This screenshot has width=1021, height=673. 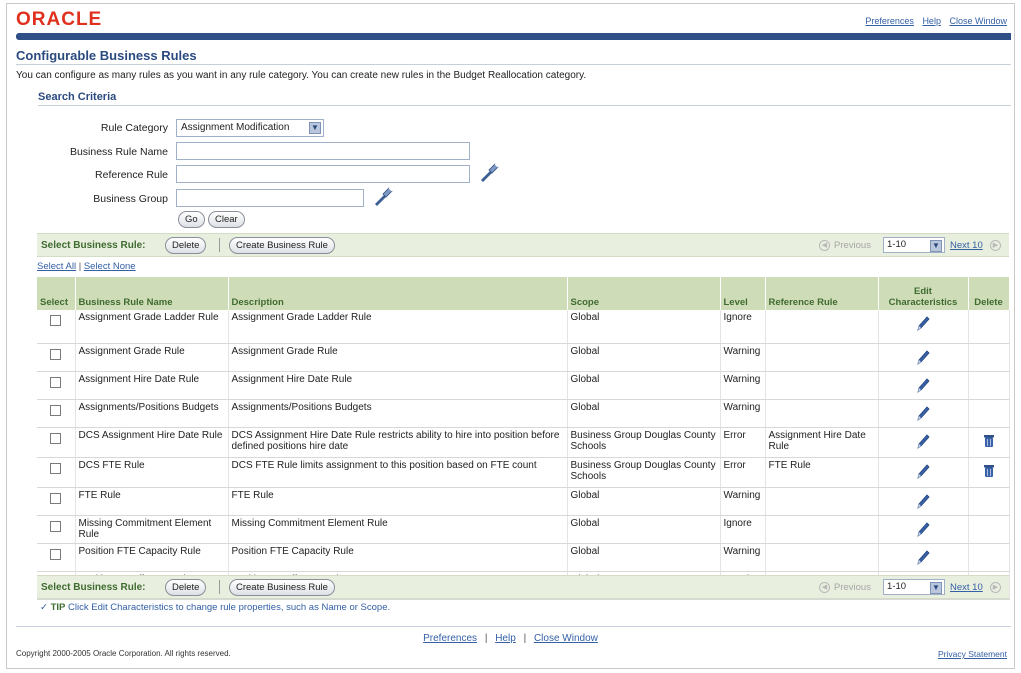 I want to click on rule-name-cell: DCS Assignment Hire Date Rule, so click(x=152, y=442).